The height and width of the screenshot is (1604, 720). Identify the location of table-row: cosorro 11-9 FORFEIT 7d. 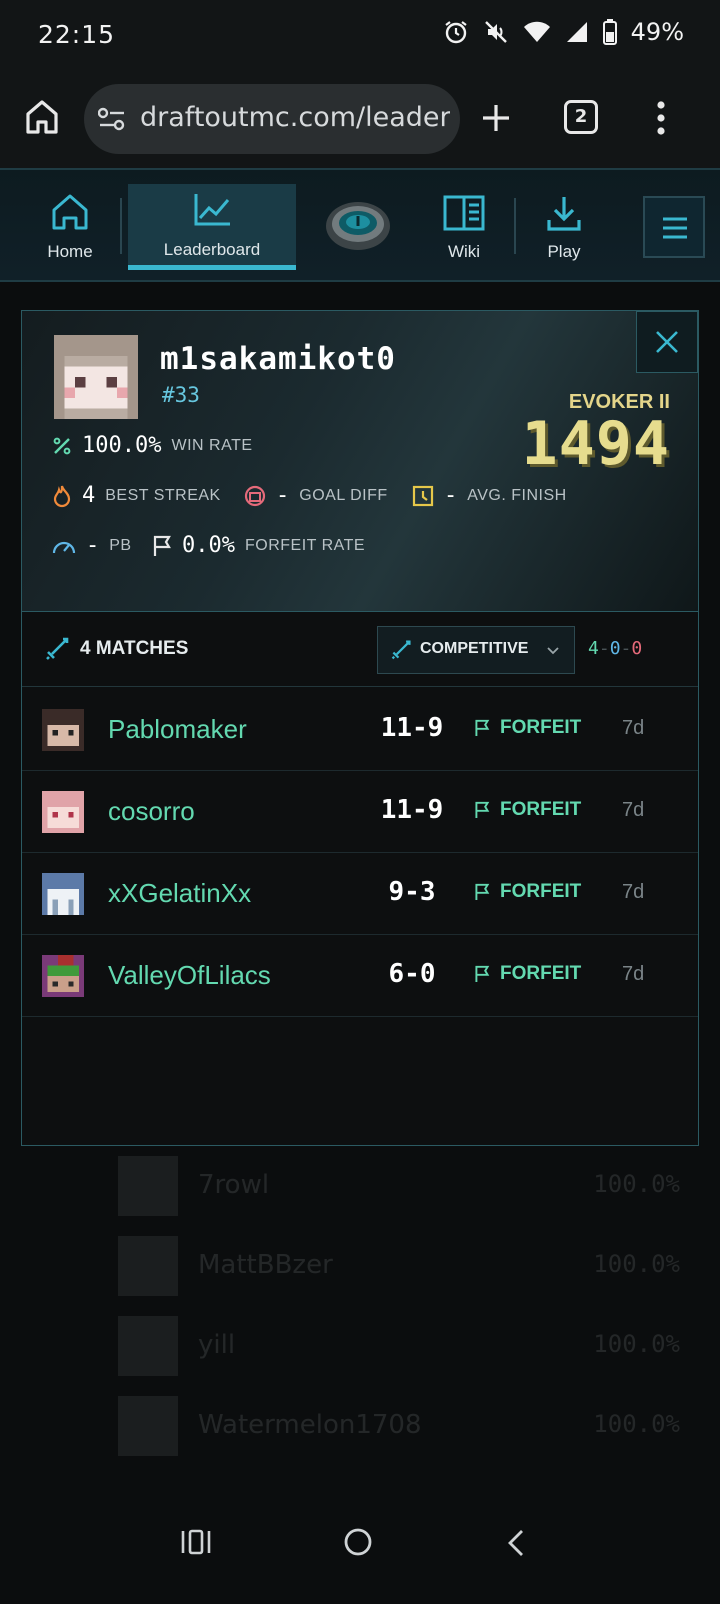
(360, 812).